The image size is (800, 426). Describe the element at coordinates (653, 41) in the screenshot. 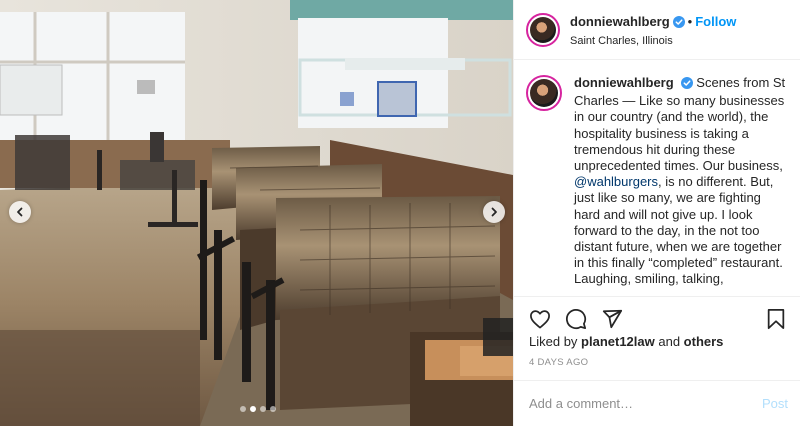

I see `location-link: Saint Charles, Illinois` at that location.